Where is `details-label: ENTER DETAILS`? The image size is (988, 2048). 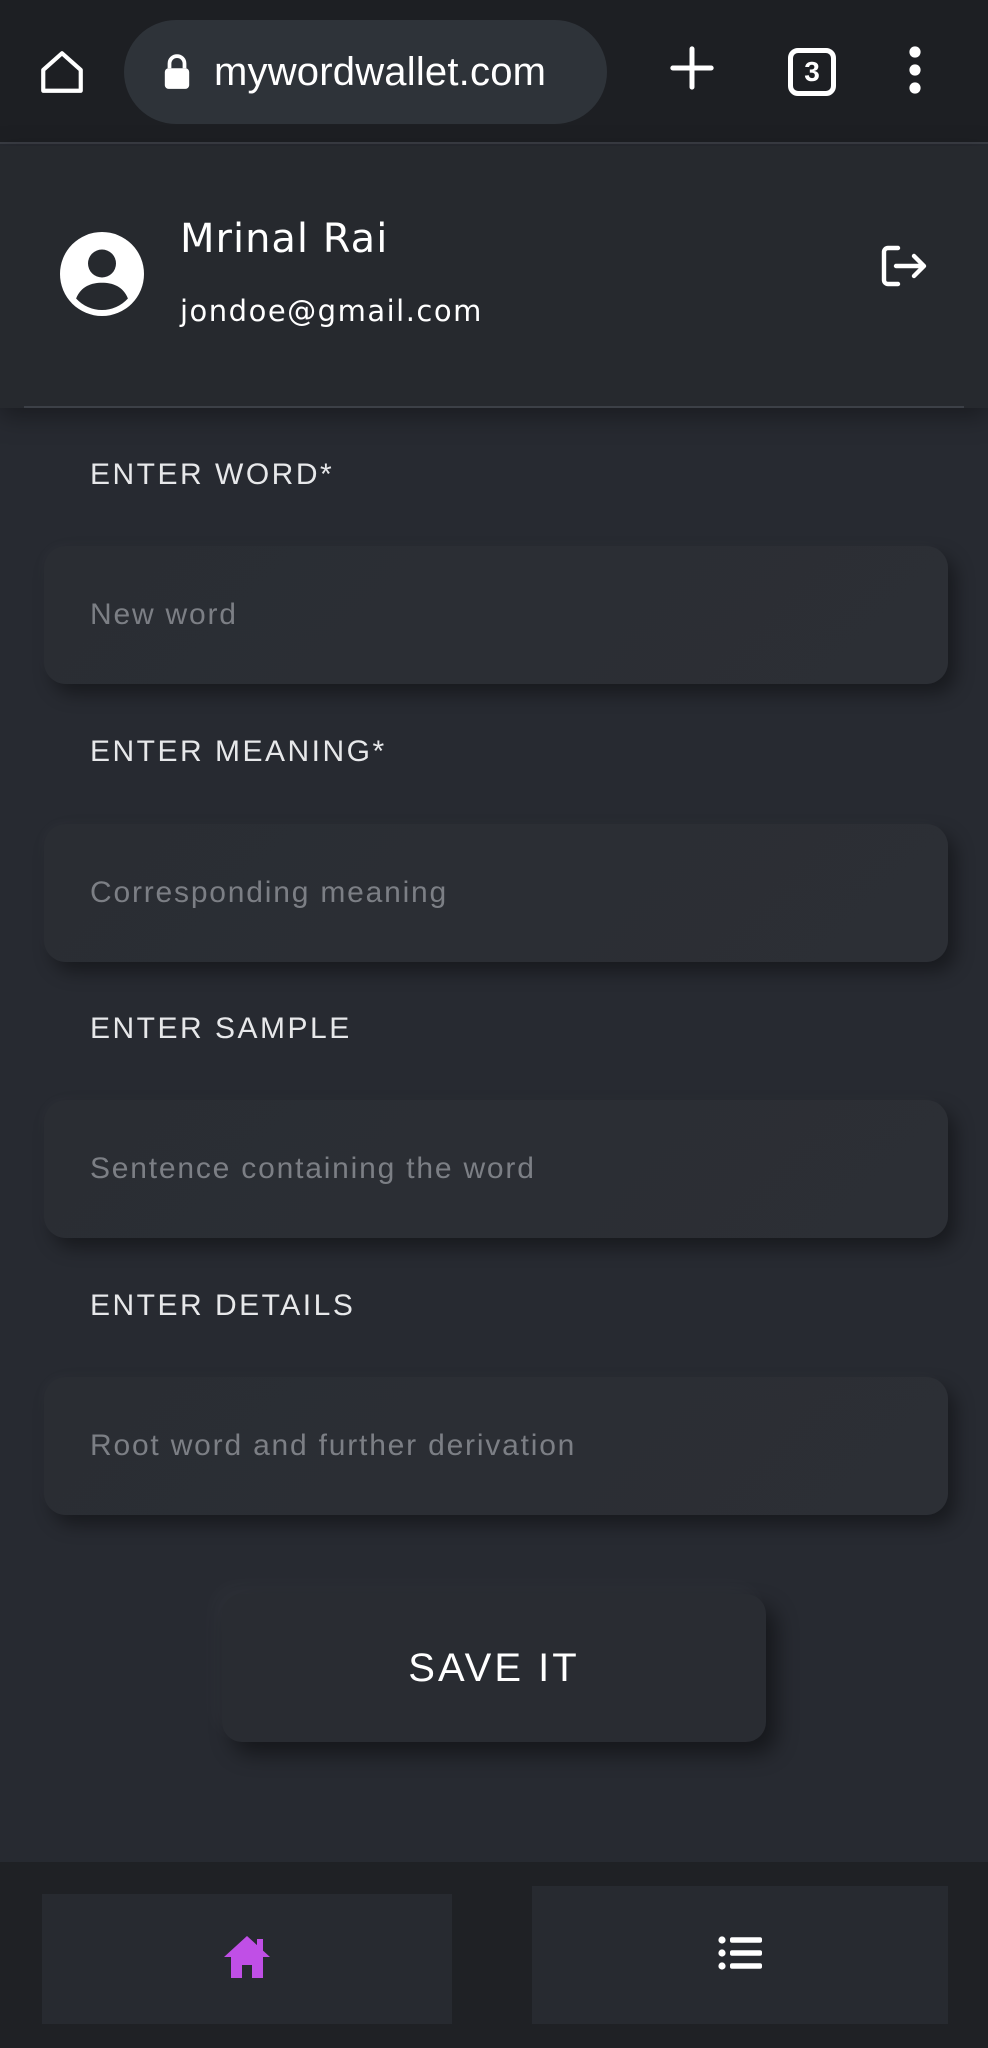 details-label: ENTER DETAILS is located at coordinates (223, 1305).